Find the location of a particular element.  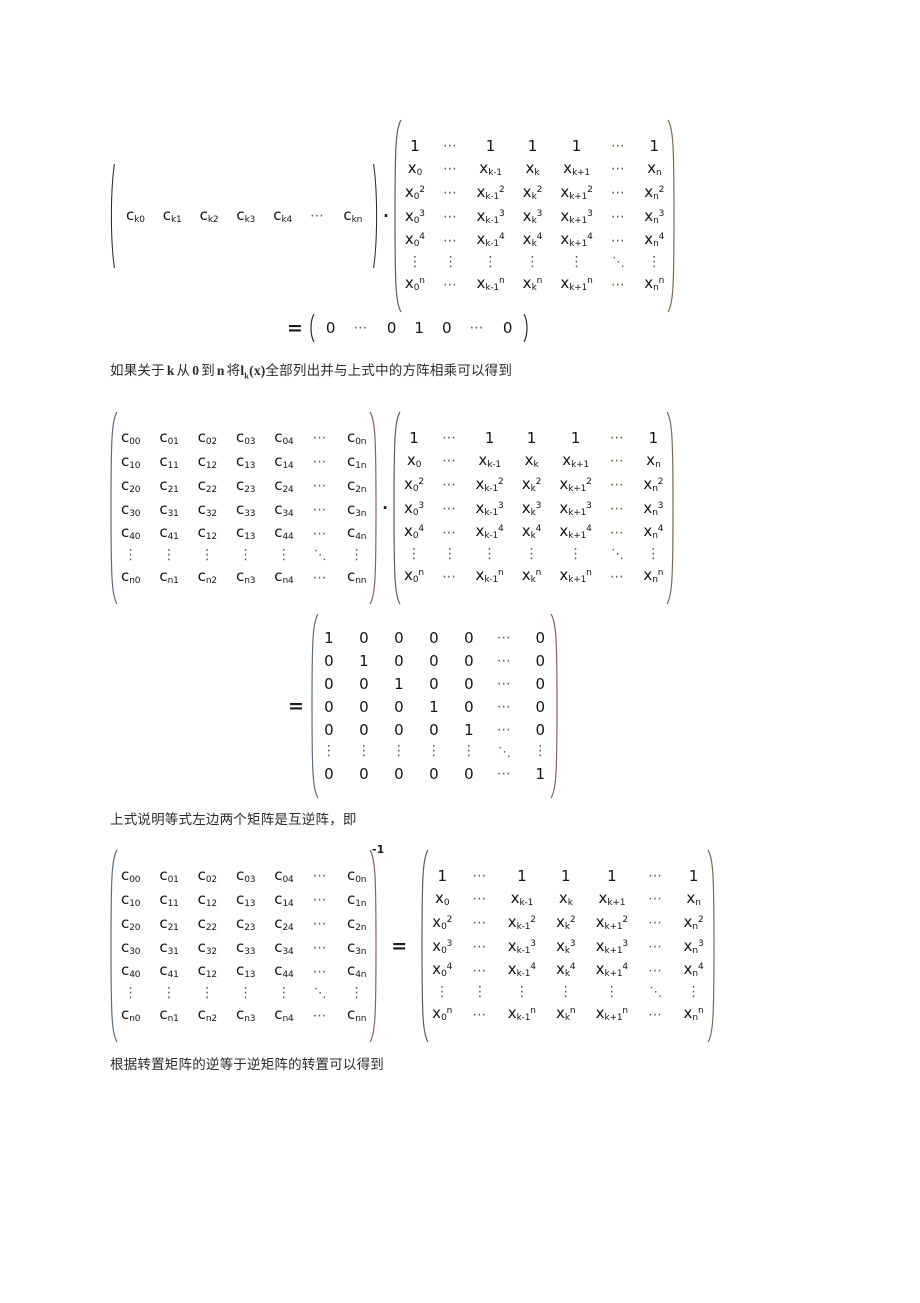

equation-1-result: = 0 ⋯ 0 1 0 ⋯ 0 is located at coordinates (406, 328).